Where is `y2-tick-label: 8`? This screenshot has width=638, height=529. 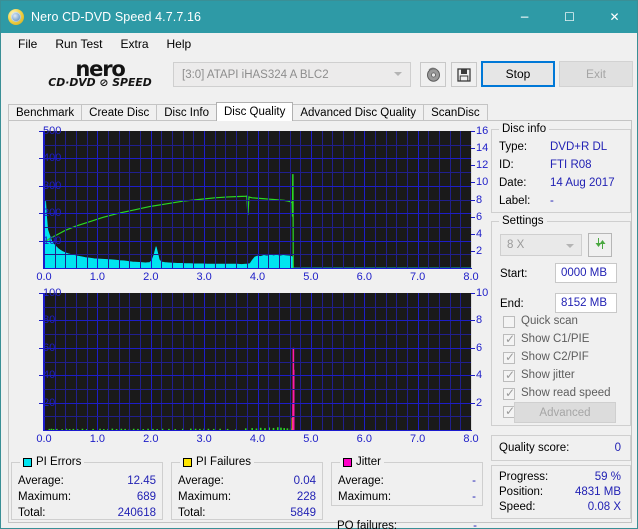
y2-tick-label: 8 is located at coordinates (479, 199).